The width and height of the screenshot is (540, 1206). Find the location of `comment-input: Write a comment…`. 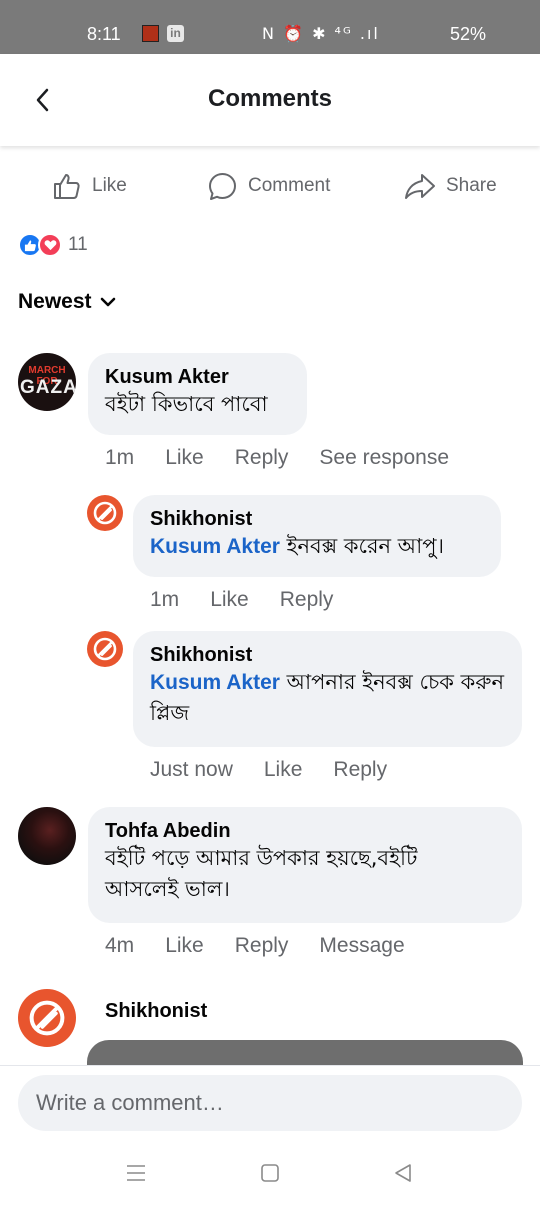

comment-input: Write a comment… is located at coordinates (270, 1103).